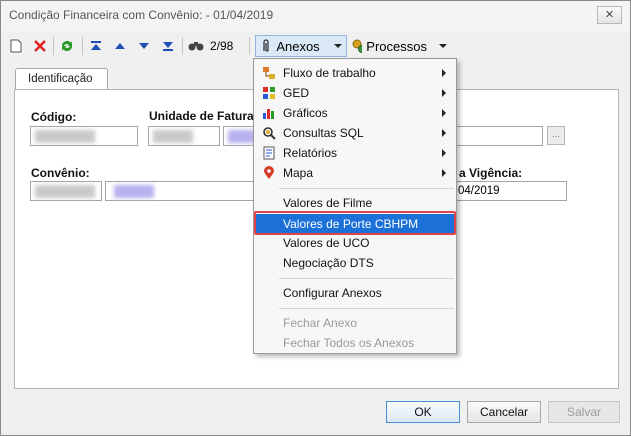 The width and height of the screenshot is (631, 436). What do you see at coordinates (269, 172) in the screenshot?
I see `map-pin-icon` at bounding box center [269, 172].